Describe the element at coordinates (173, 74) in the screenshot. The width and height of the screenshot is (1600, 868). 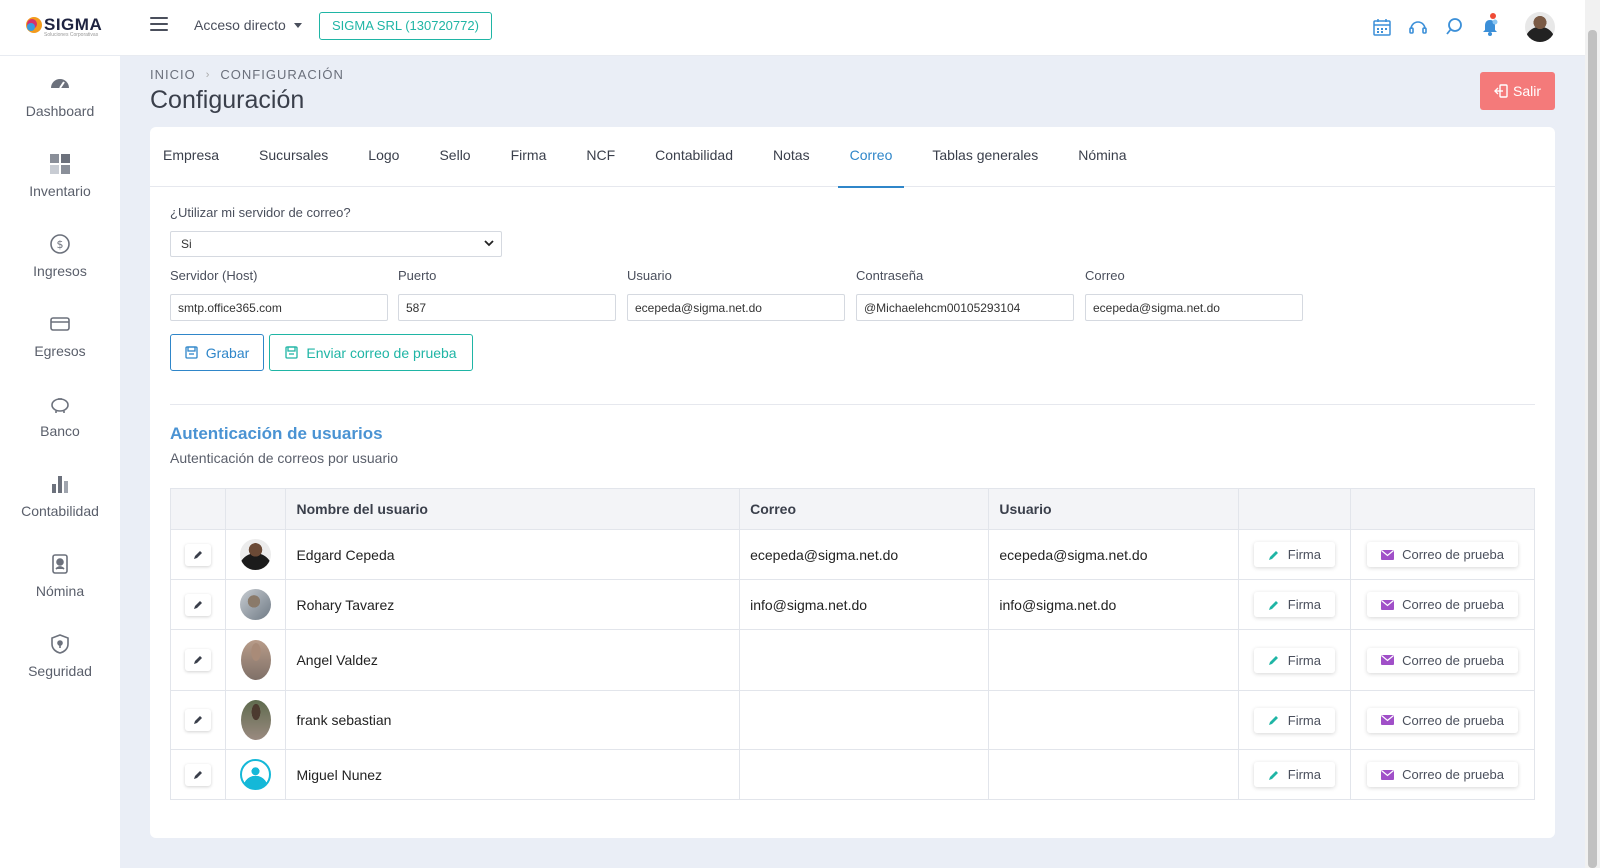
I see `breadcrumb-home: INICIO` at that location.